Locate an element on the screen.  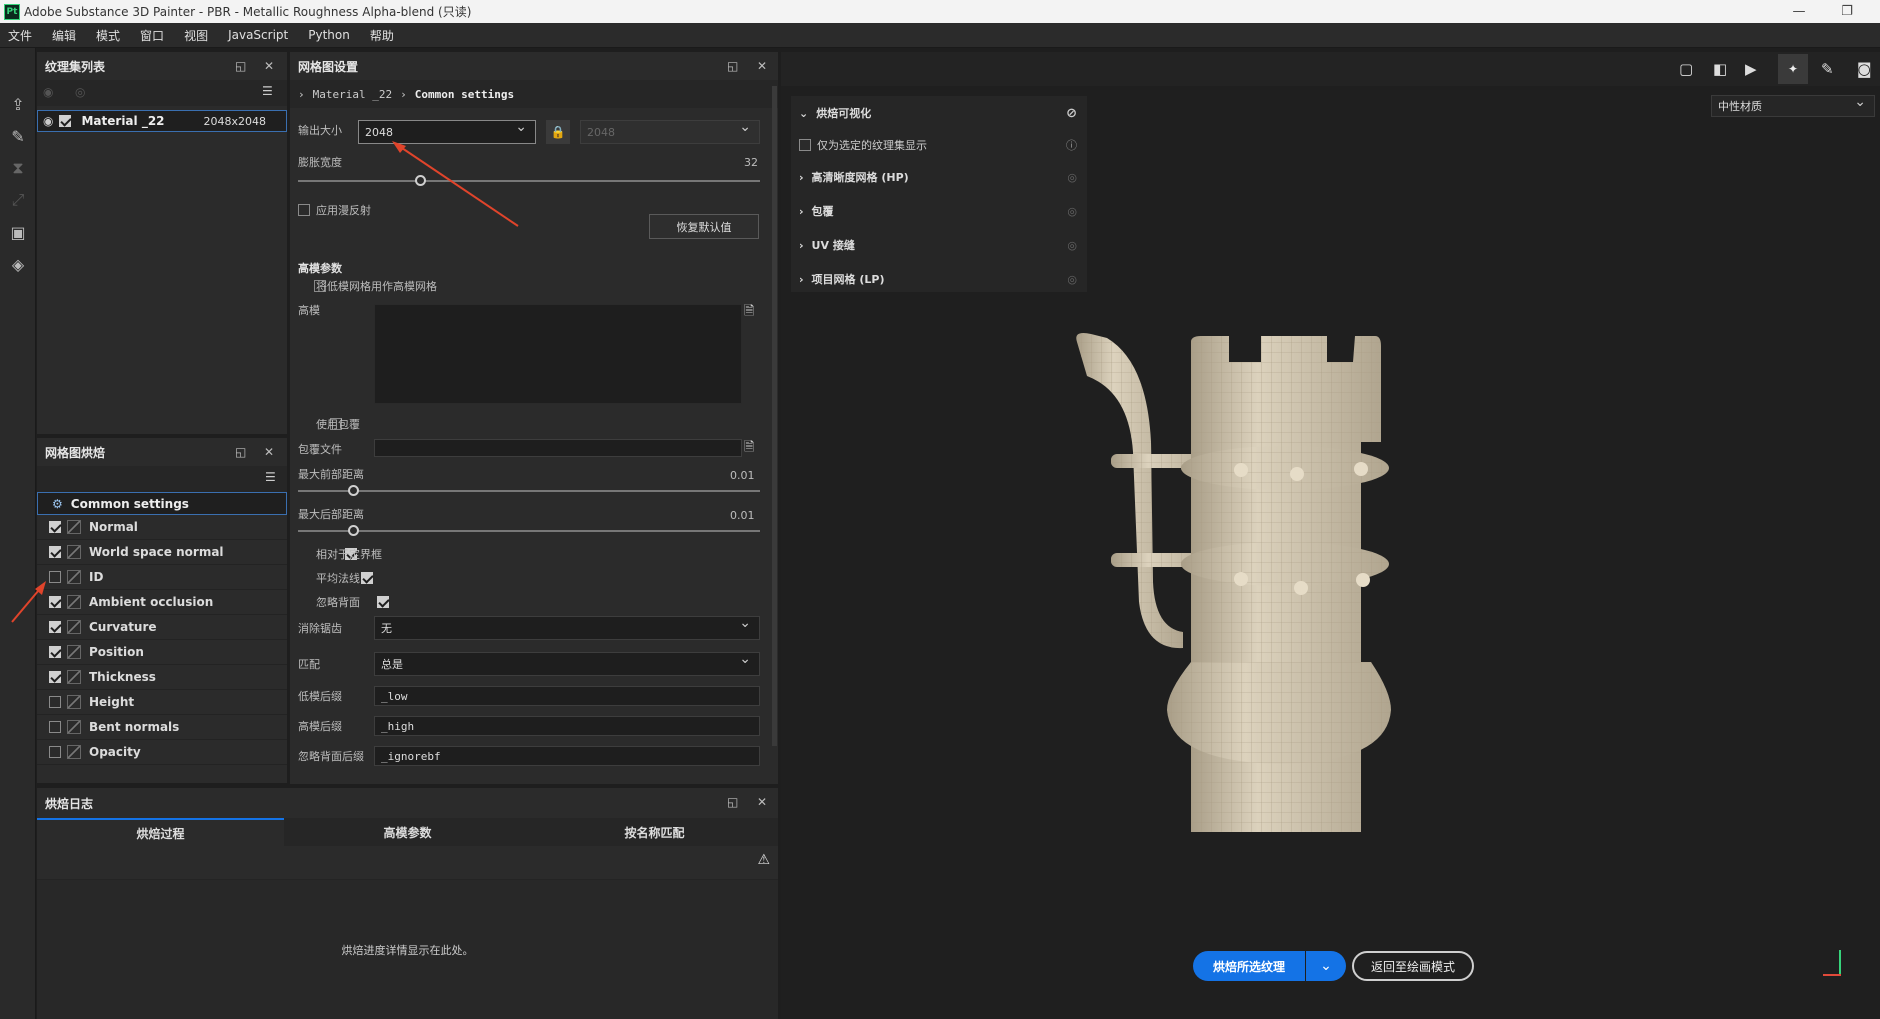
antialias-select: 无 is located at coordinates (567, 627).